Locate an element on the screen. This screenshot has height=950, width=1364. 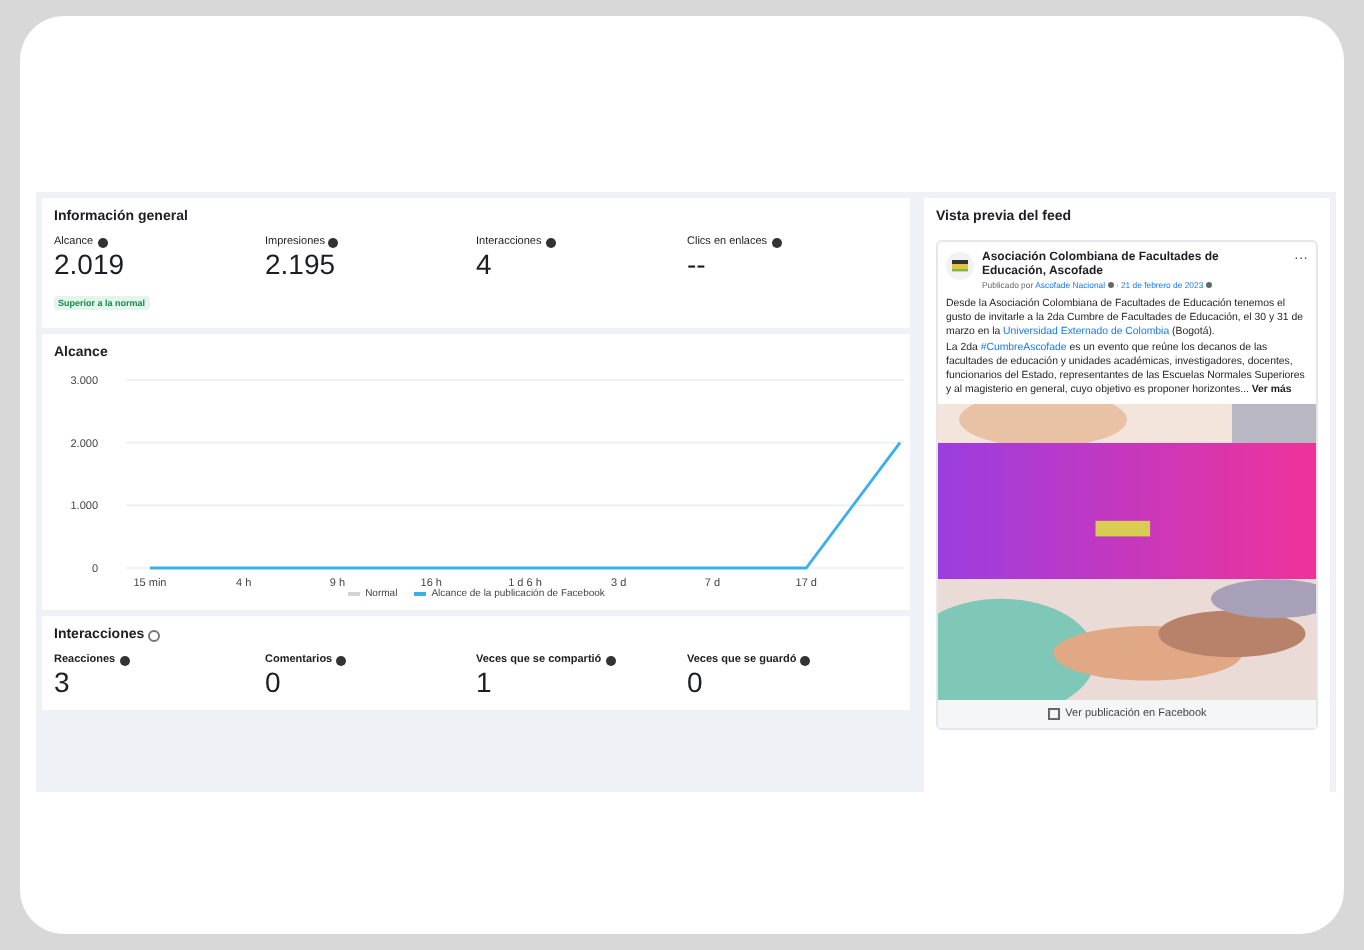
metric-value: 4 is located at coordinates (485, 264).